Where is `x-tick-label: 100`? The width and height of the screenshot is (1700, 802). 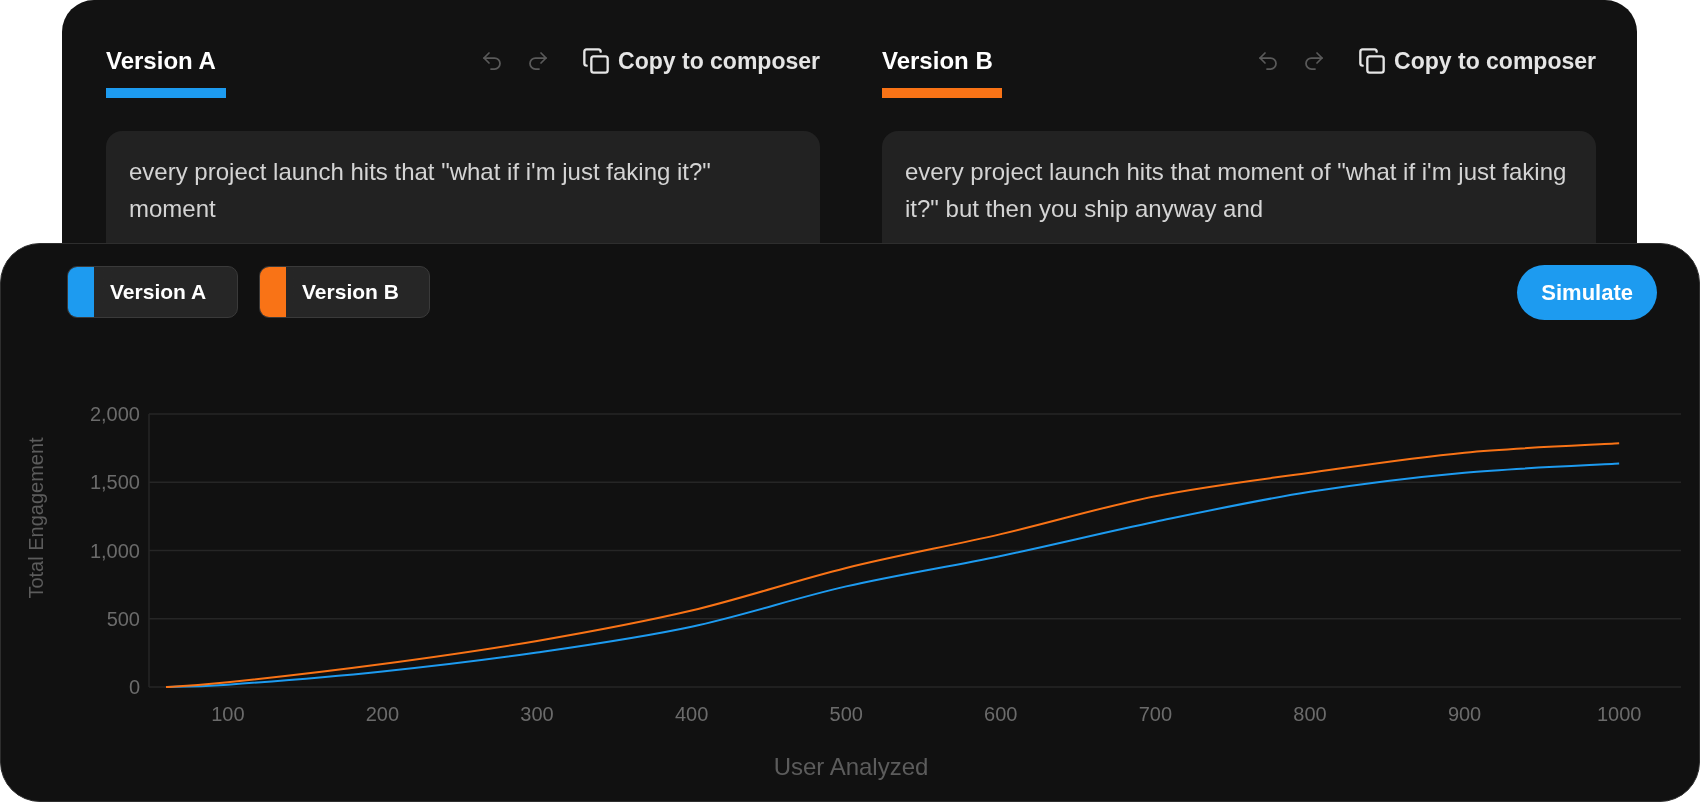
x-tick-label: 100 is located at coordinates (228, 714).